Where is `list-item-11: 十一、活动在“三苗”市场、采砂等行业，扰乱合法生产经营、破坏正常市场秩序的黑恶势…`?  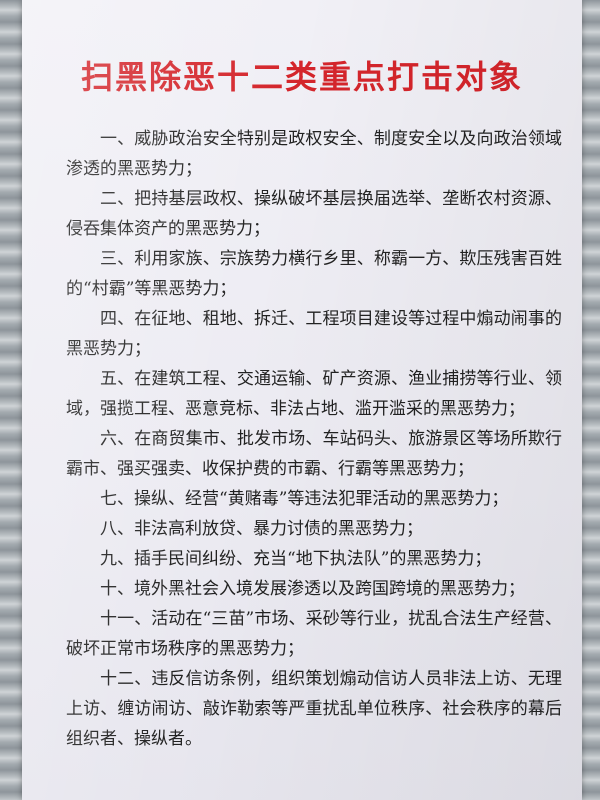
list-item-11: 十一、活动在“三苗”市场、采砂等行业，扰乱合法生产经营、破坏正常市场秩序的黑恶势… is located at coordinates (314, 634).